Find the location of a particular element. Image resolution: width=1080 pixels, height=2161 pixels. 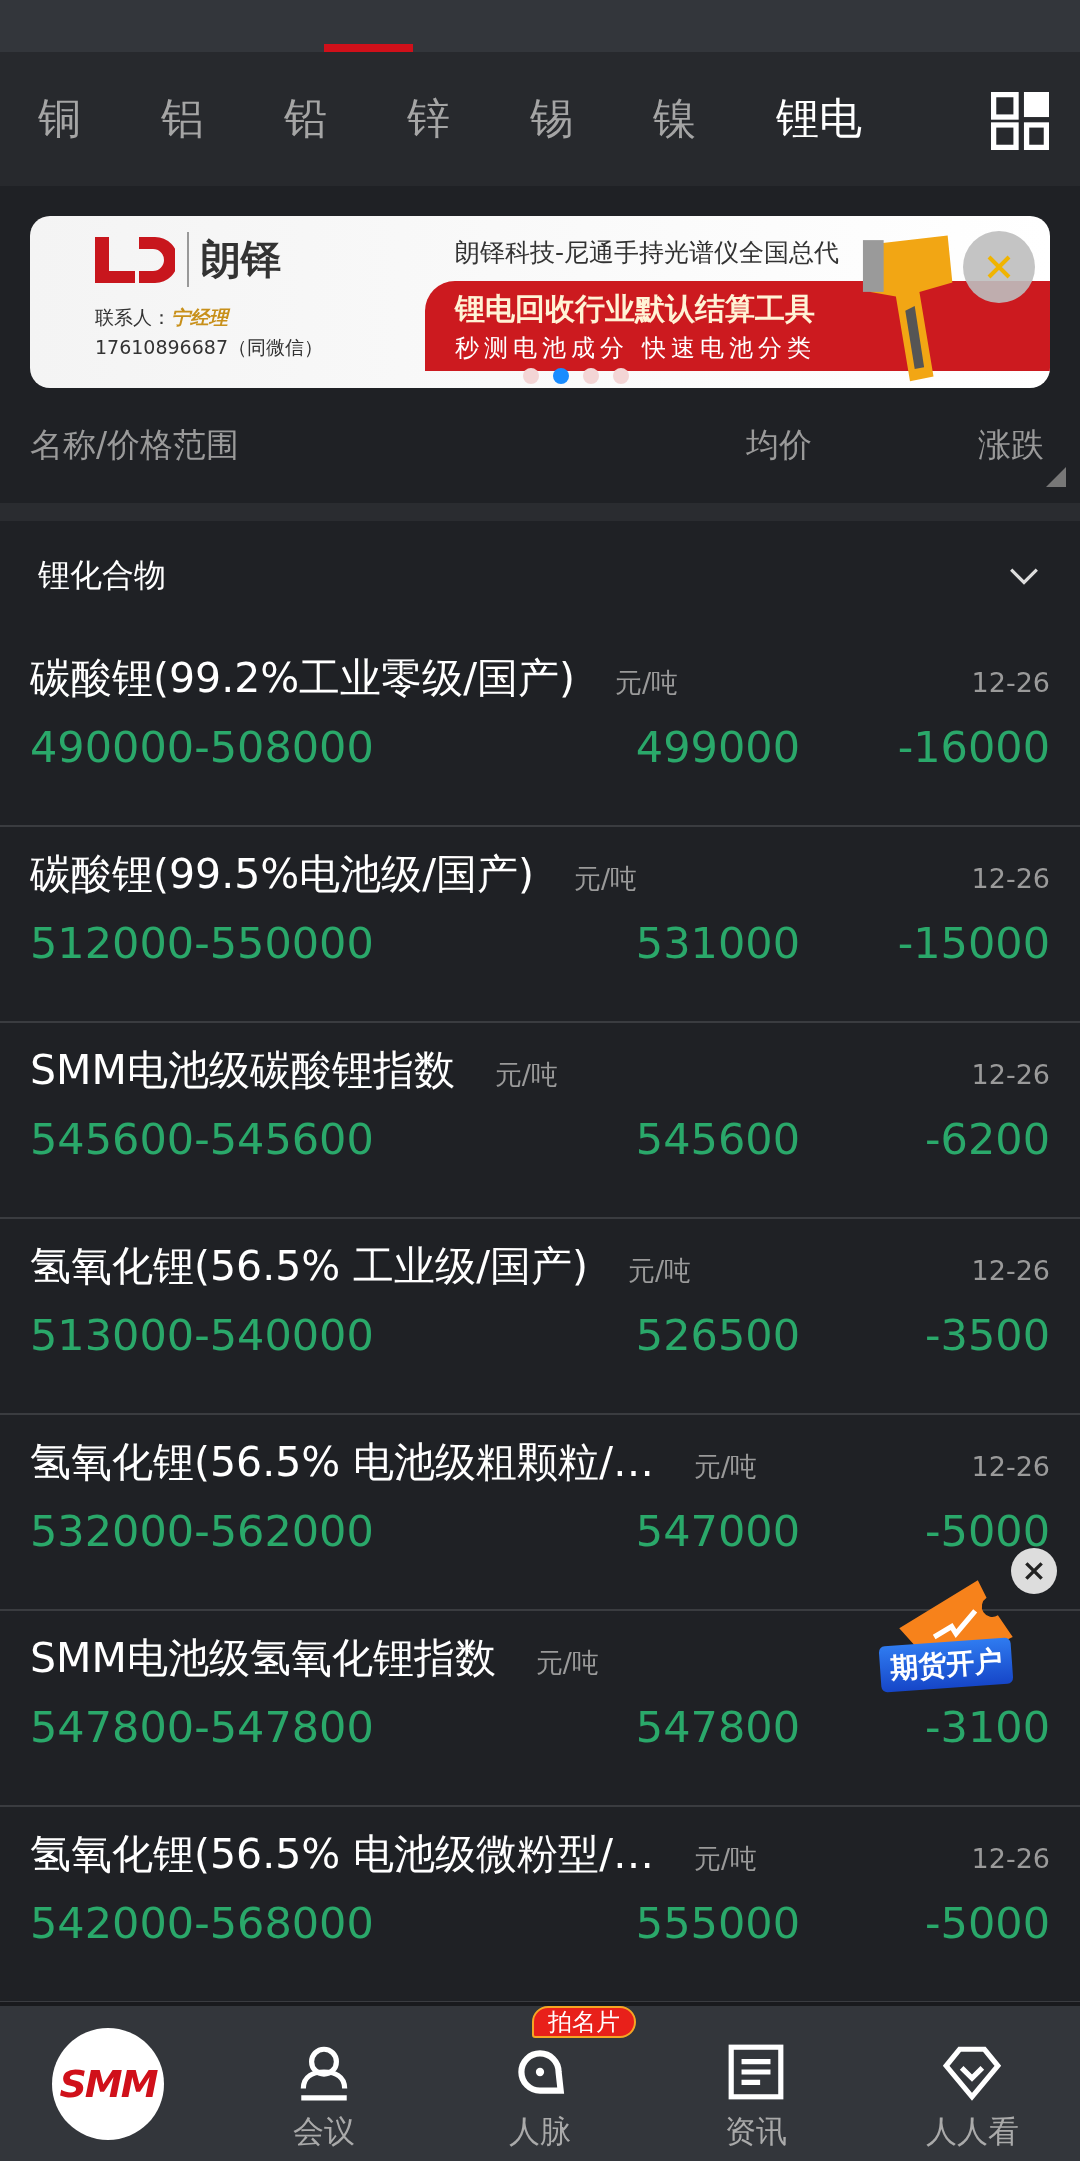

price-range: 513000-540000 is located at coordinates (202, 1335).